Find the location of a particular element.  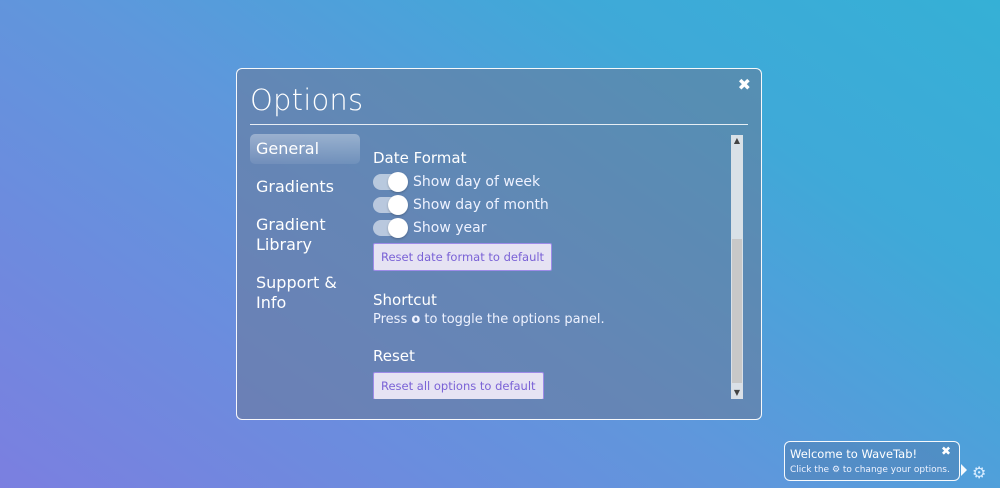

year-toggle is located at coordinates (390, 227).